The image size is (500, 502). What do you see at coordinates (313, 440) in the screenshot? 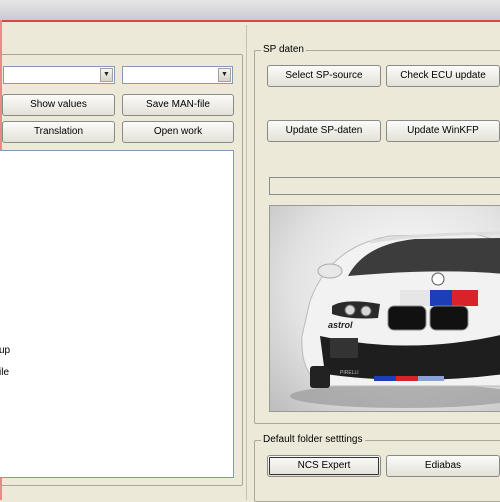
I see `default-folder-title: Default folder setttings` at bounding box center [313, 440].